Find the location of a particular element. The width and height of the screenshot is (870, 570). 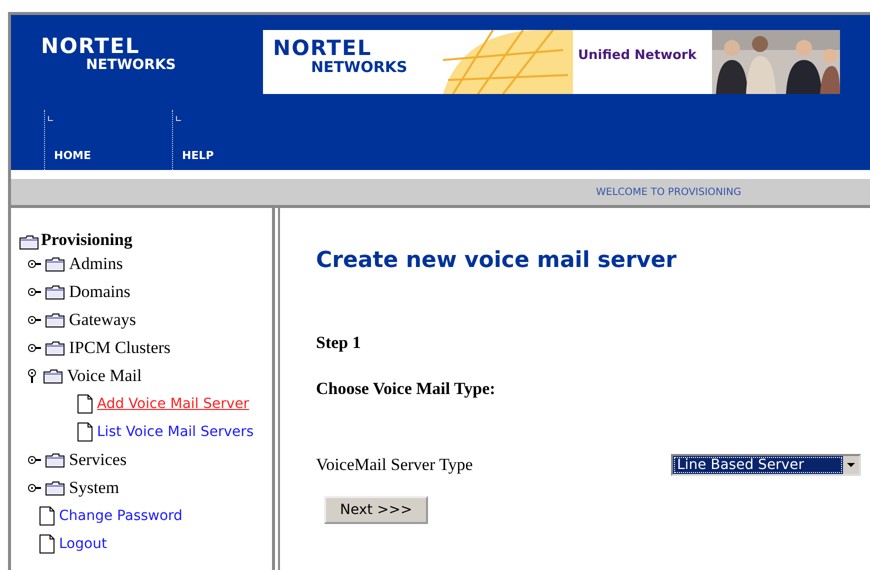

tree-link: List Voice Mail Servers is located at coordinates (175, 432).